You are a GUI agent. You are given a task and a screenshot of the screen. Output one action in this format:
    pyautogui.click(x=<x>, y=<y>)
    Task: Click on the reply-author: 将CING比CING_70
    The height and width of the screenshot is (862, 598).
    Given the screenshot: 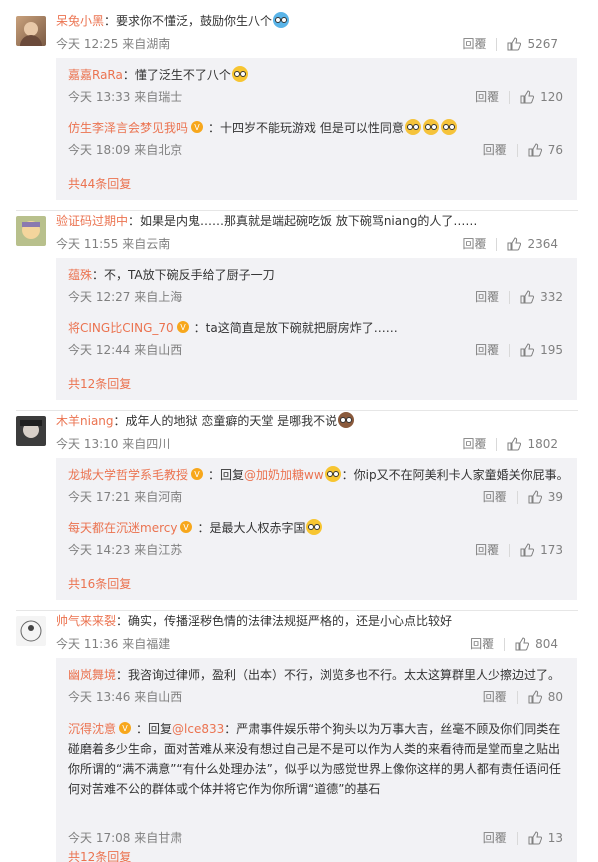 What is the action you would take?
    pyautogui.click(x=121, y=328)
    